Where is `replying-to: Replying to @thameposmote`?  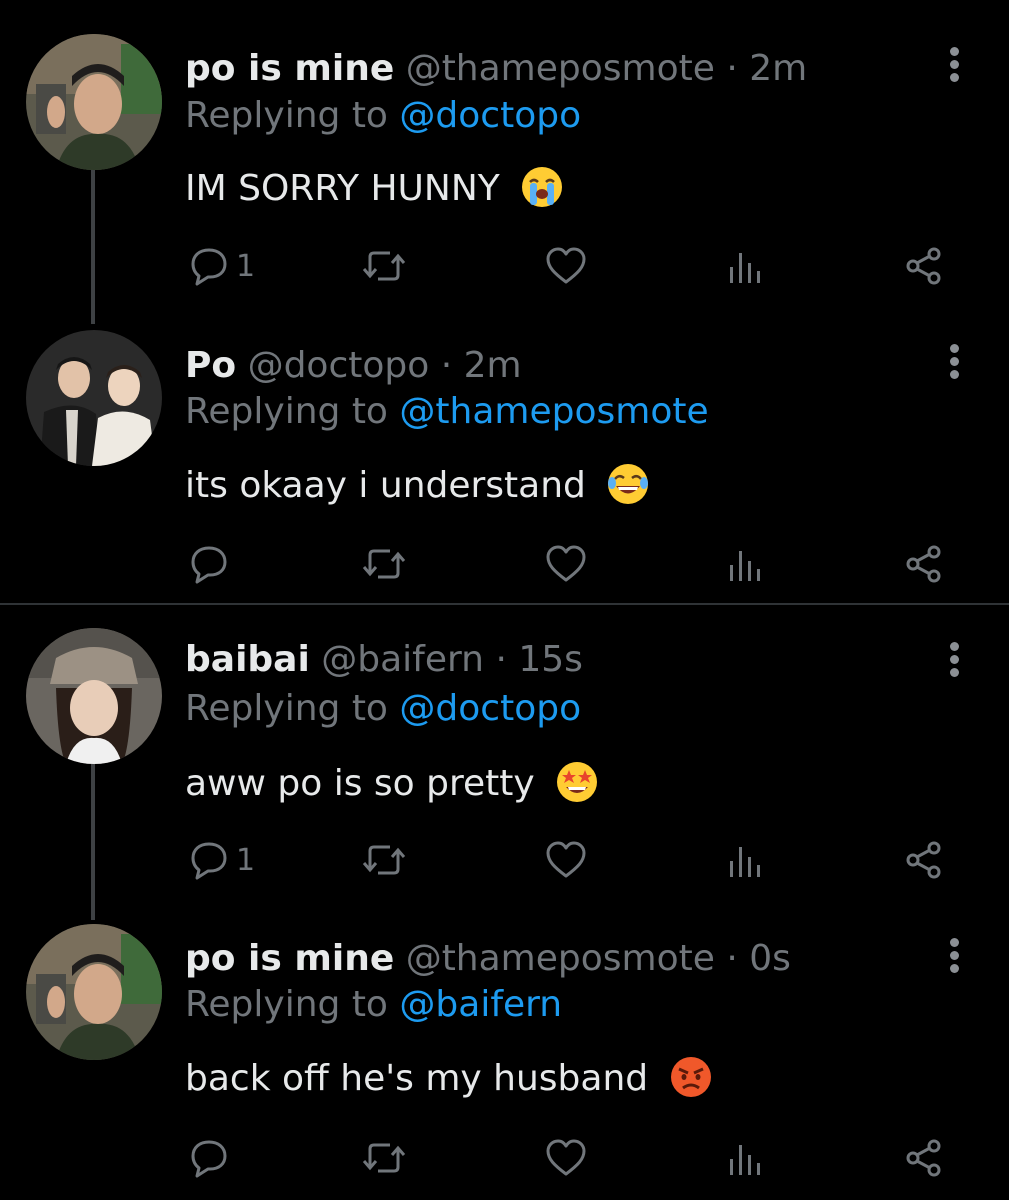
replying-to: Replying to @thameposmote is located at coordinates (447, 412).